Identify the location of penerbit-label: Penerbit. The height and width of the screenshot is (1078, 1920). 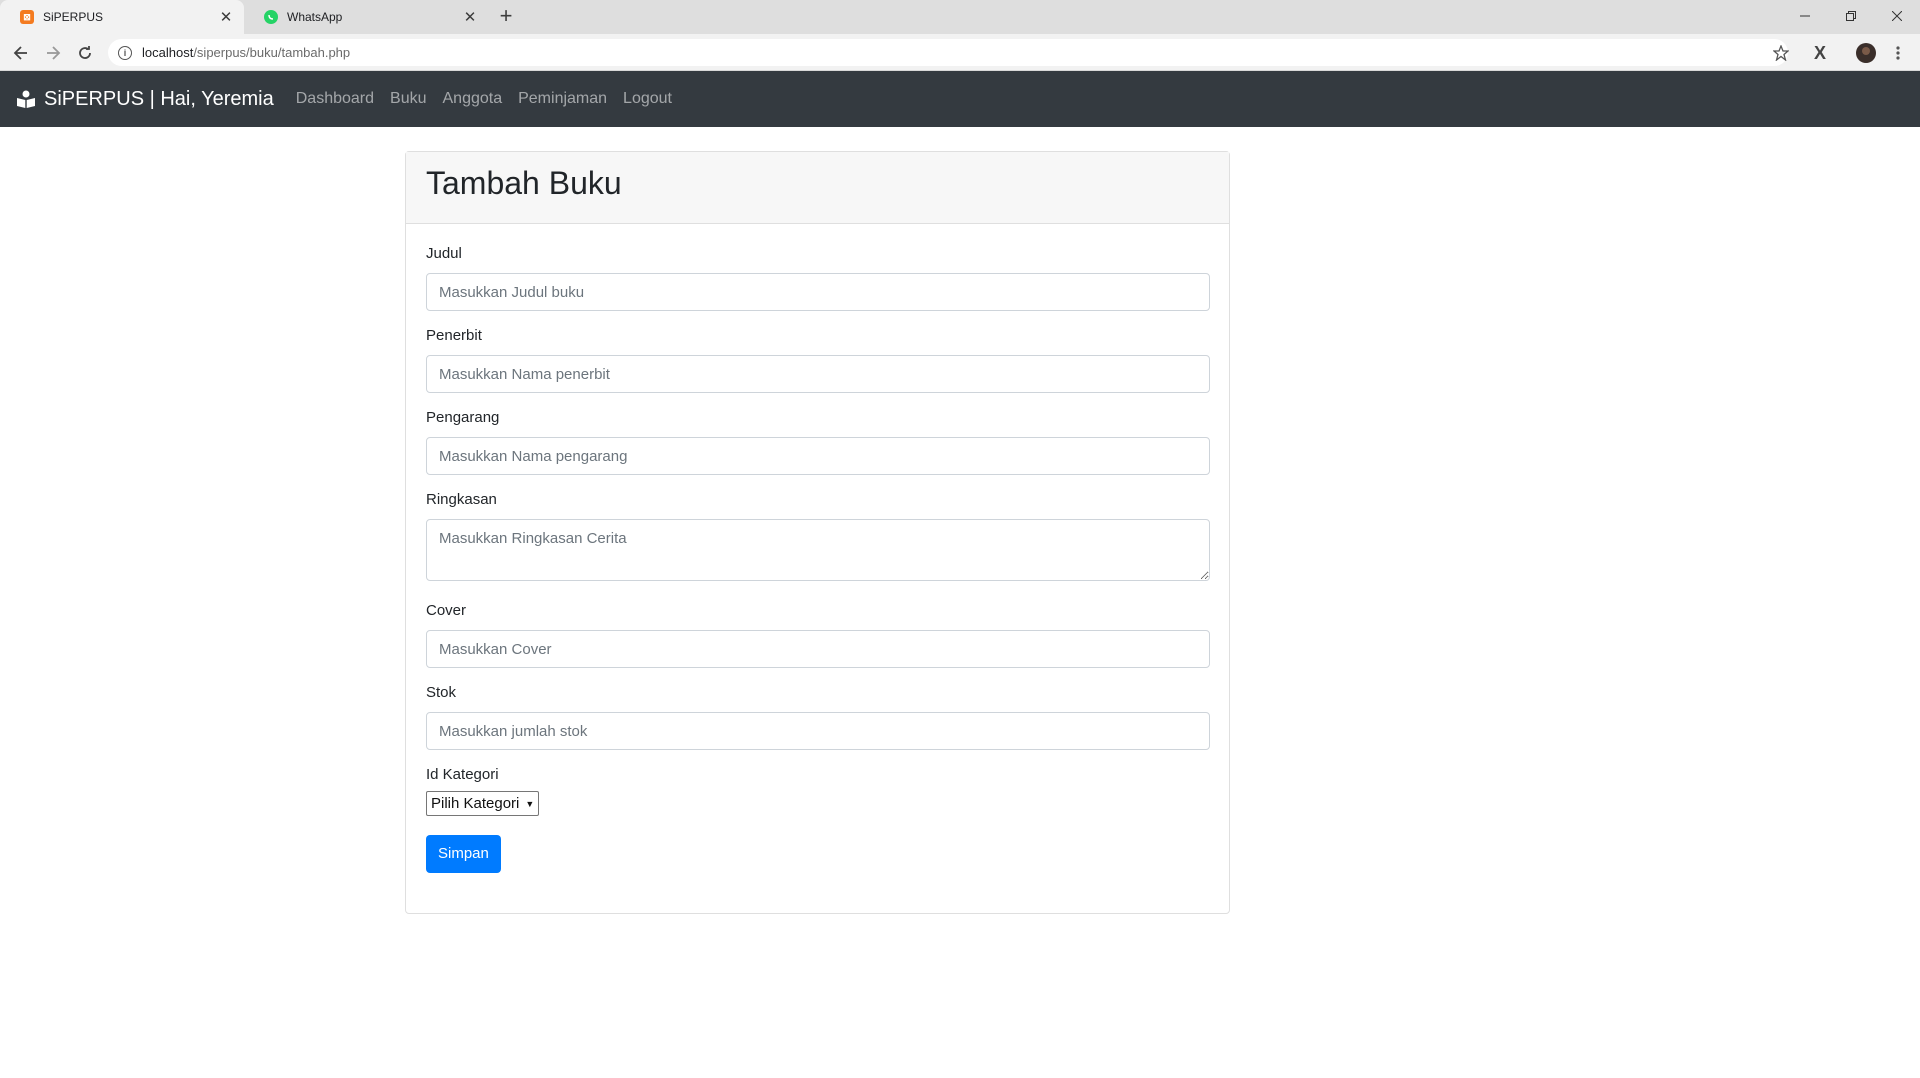
(454, 335).